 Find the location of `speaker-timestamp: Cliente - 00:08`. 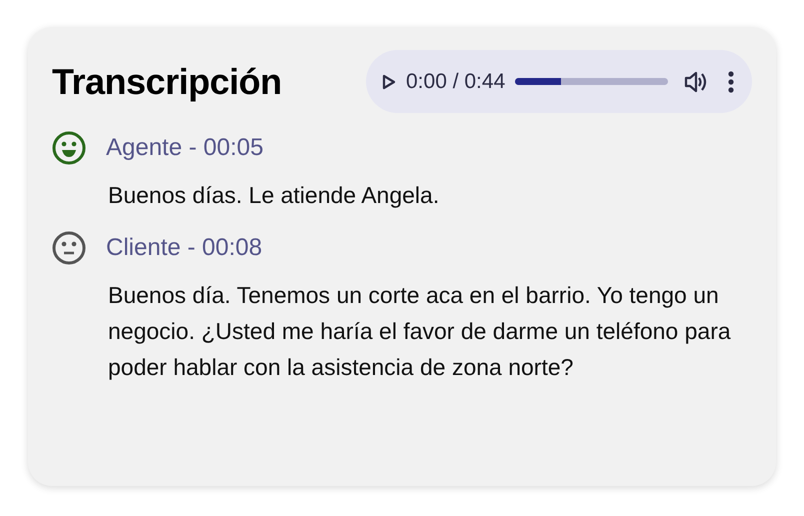

speaker-timestamp: Cliente - 00:08 is located at coordinates (184, 248).